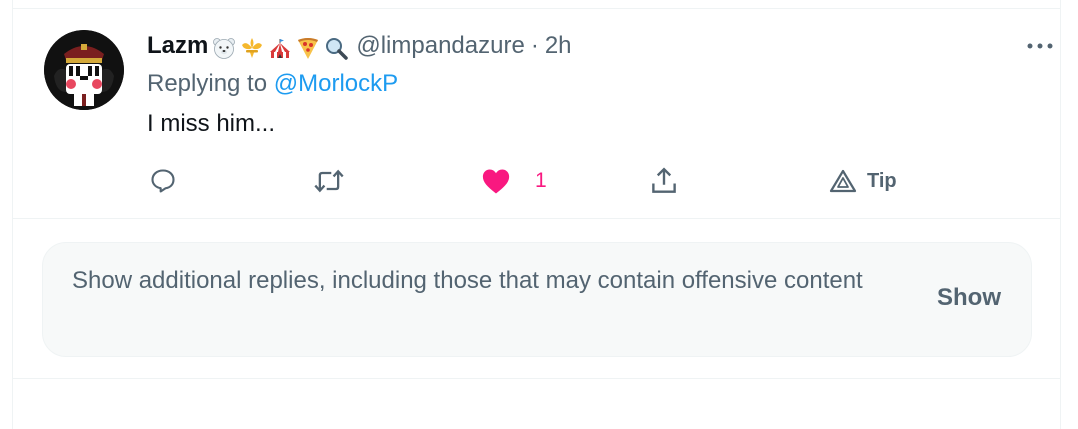 The height and width of the screenshot is (429, 1078). I want to click on reply-button, so click(163, 181).